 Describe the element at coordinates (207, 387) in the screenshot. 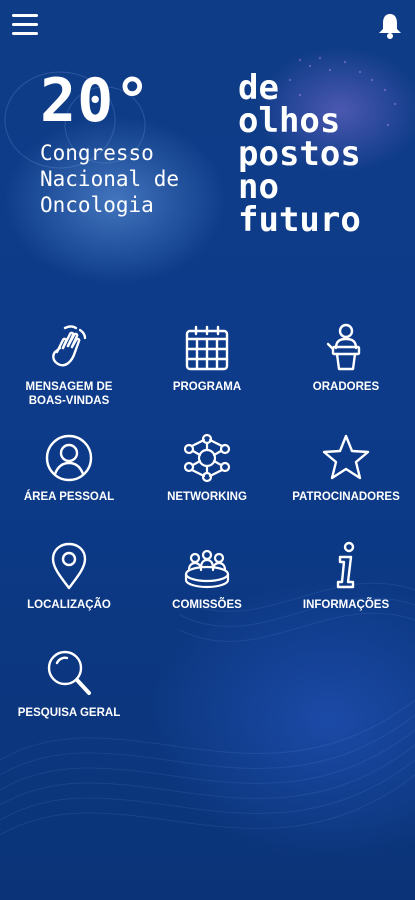

I see `tile-label: PROGRAMA` at that location.